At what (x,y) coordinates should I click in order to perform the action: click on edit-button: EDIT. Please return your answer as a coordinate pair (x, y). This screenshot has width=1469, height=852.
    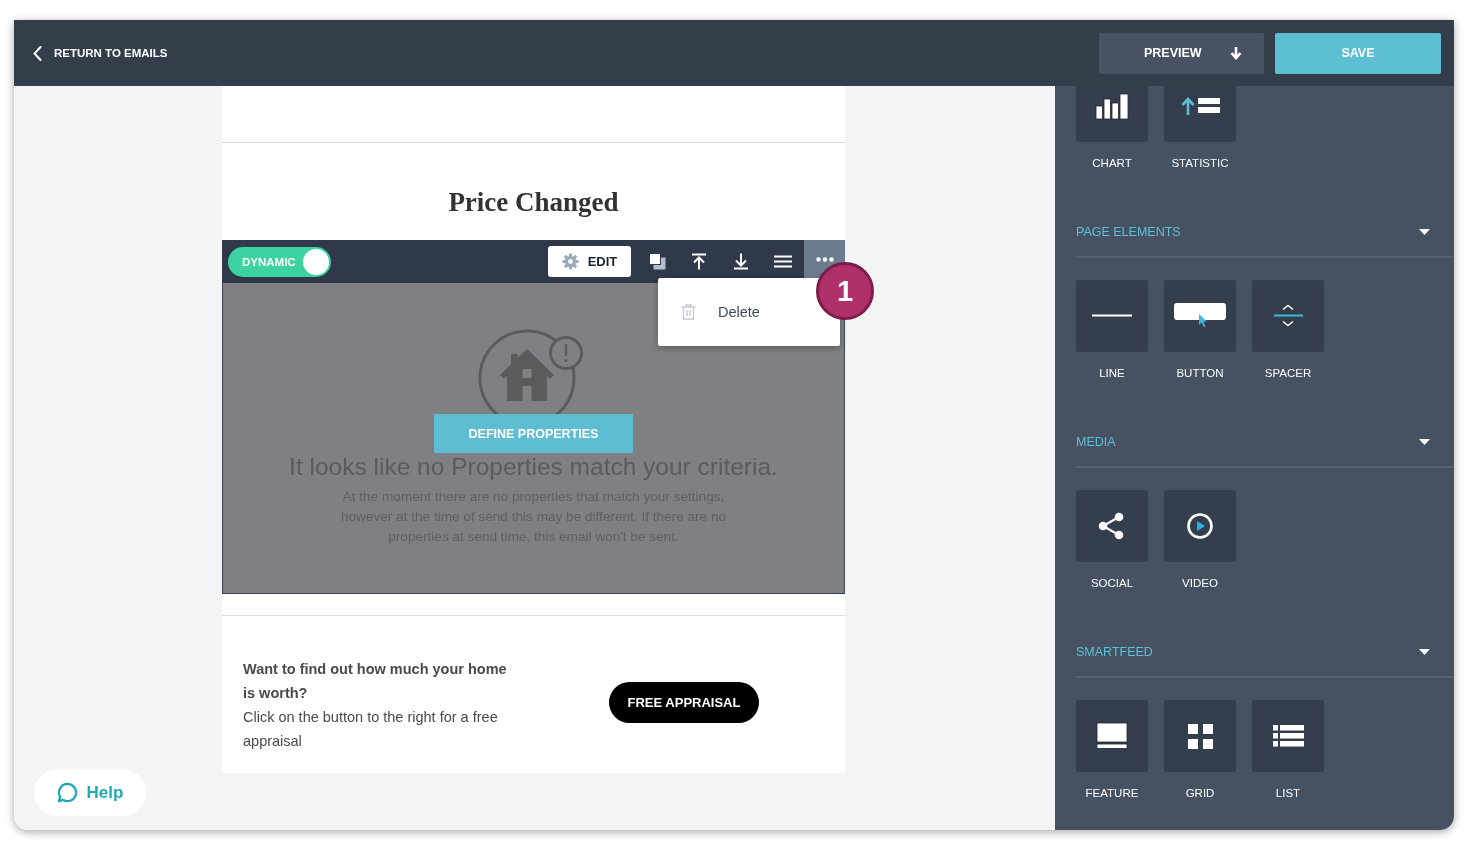
    Looking at the image, I should click on (589, 261).